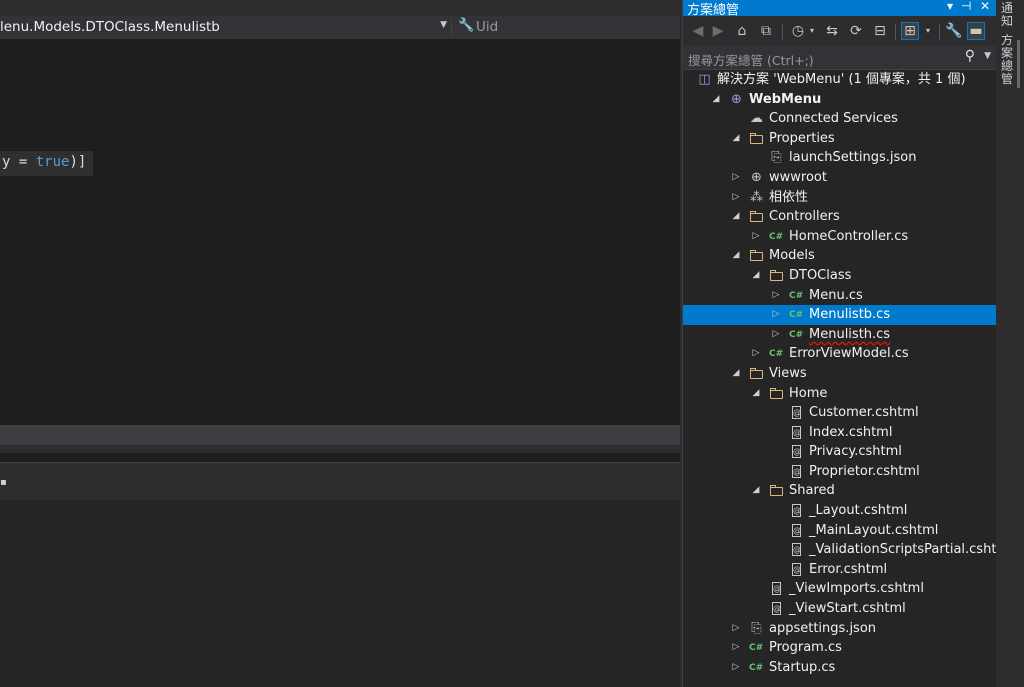 This screenshot has height=687, width=1024. What do you see at coordinates (1007, 60) in the screenshot?
I see `side-tab-solution-explorer: 方案總管` at bounding box center [1007, 60].